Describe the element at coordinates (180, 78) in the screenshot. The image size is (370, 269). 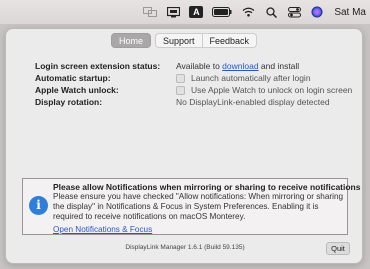
I see `launch-at-login-checkbox` at that location.